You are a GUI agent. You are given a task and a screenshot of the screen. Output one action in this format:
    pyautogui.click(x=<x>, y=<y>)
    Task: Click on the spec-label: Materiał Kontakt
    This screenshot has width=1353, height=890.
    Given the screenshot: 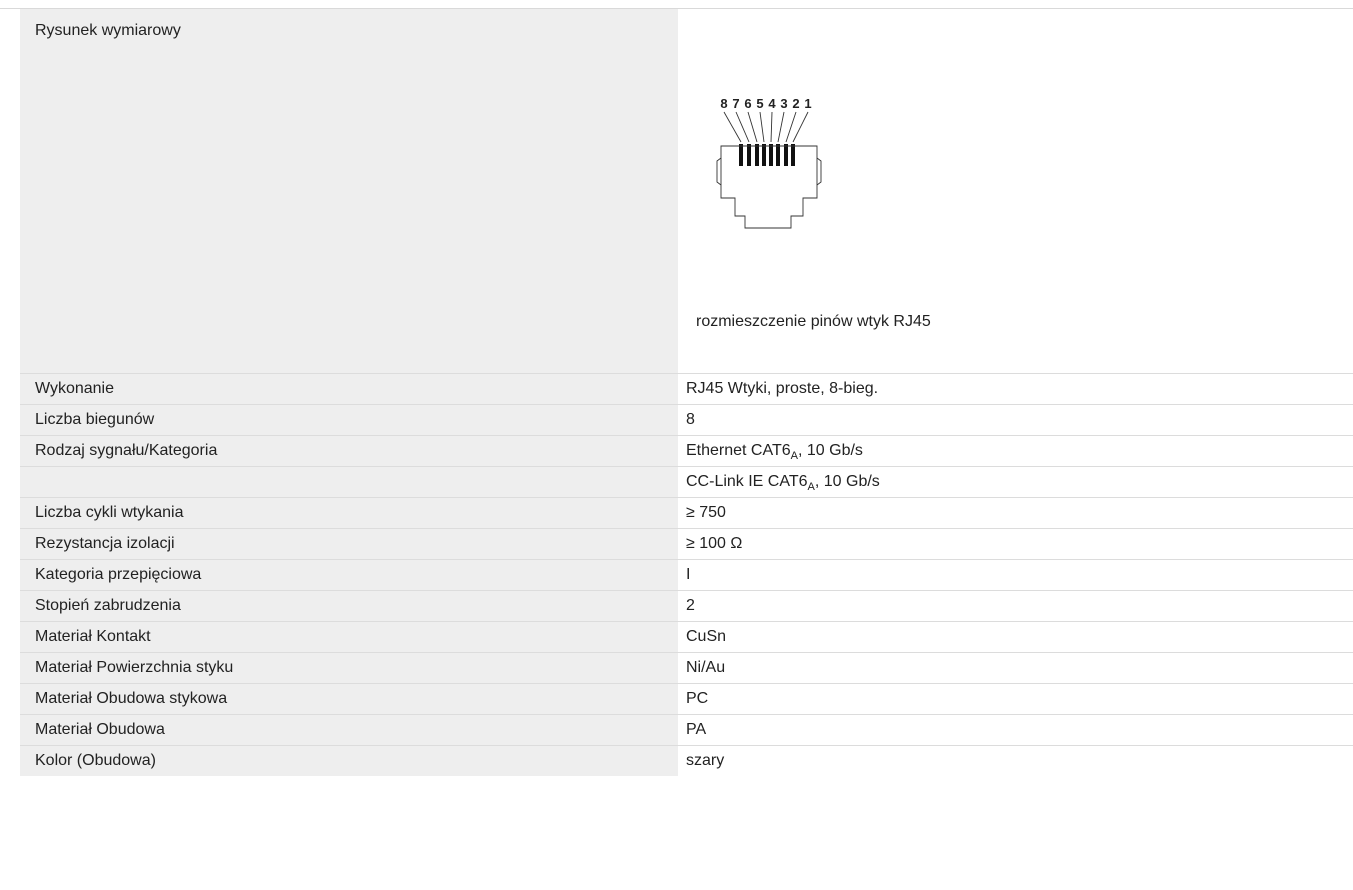 What is the action you would take?
    pyautogui.click(x=93, y=636)
    